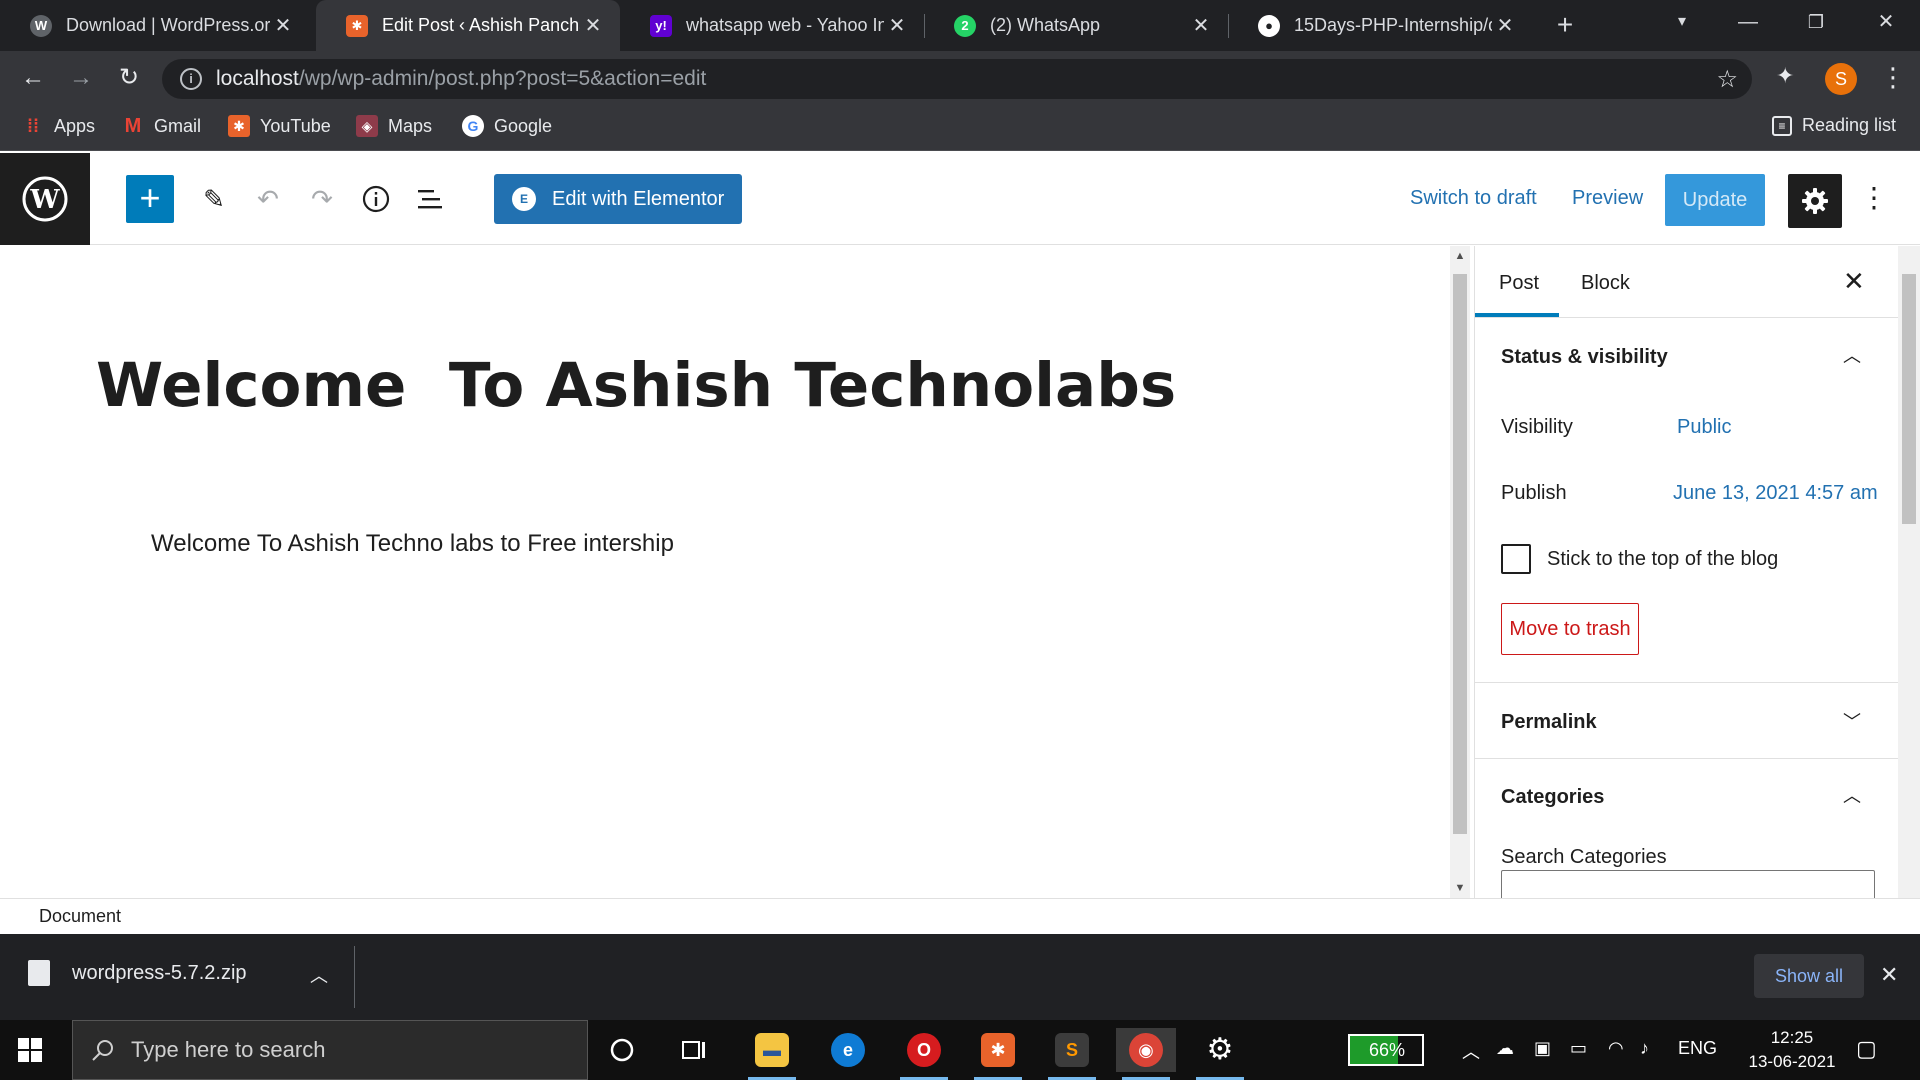  Describe the element at coordinates (1584, 357) in the screenshot. I see `status-visibility-panel-toggle: Status & visibility` at that location.